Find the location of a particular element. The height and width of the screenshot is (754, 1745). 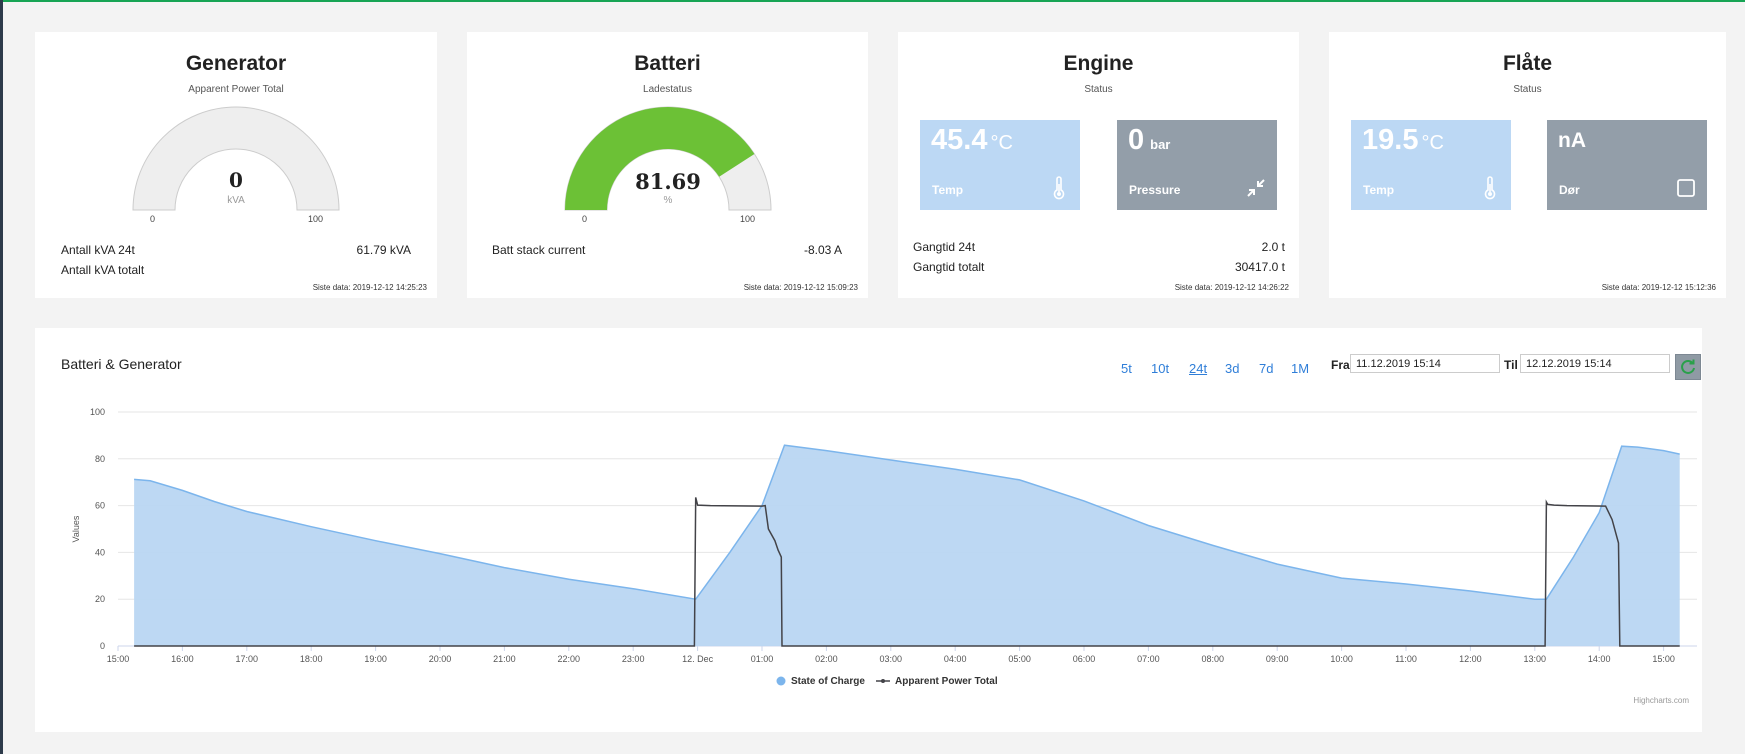

batteri-last-data: Siste data: 2019-12-12 15:09:23 is located at coordinates (800, 287).